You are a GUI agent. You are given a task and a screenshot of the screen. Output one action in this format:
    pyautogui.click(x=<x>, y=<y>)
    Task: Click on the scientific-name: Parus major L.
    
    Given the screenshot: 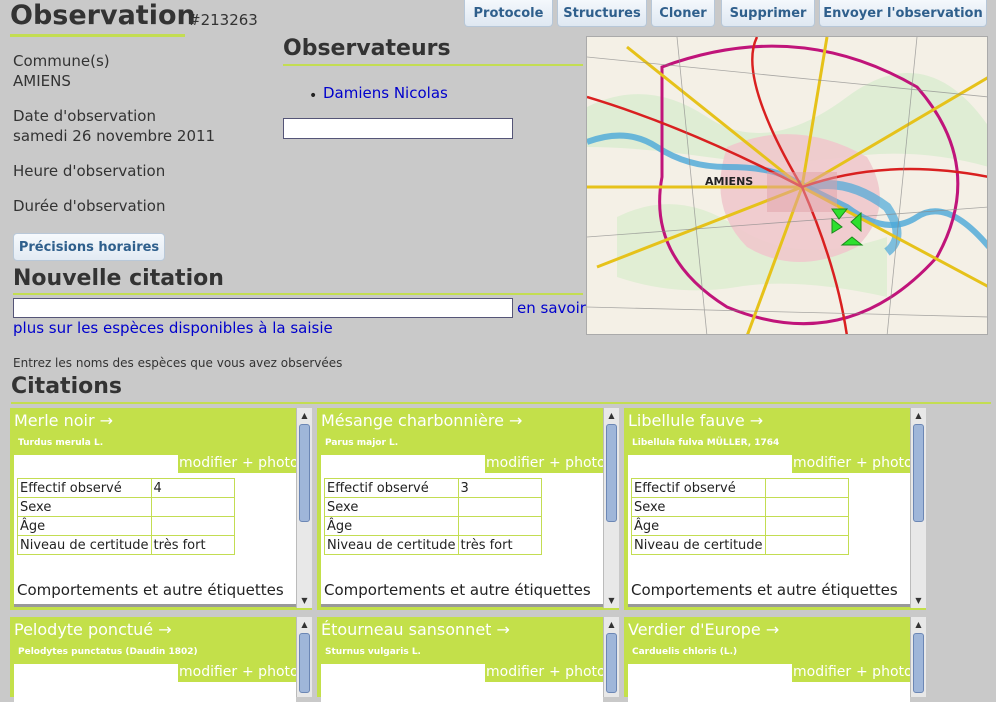 What is the action you would take?
    pyautogui.click(x=362, y=443)
    